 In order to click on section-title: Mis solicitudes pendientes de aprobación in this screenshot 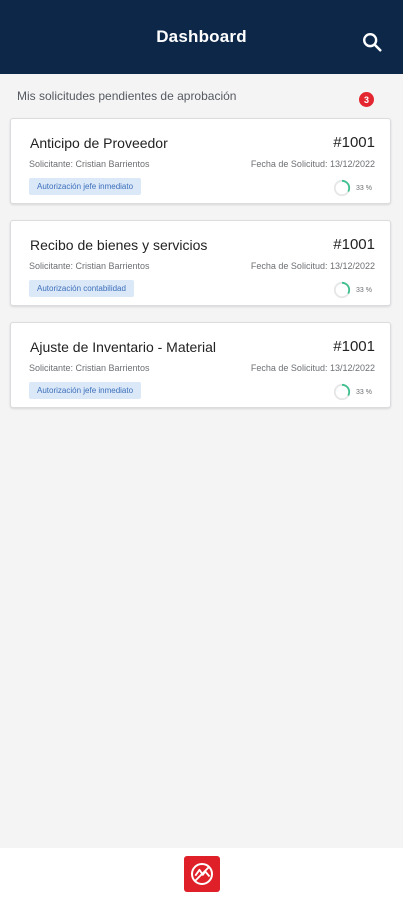, I will do `click(127, 96)`.